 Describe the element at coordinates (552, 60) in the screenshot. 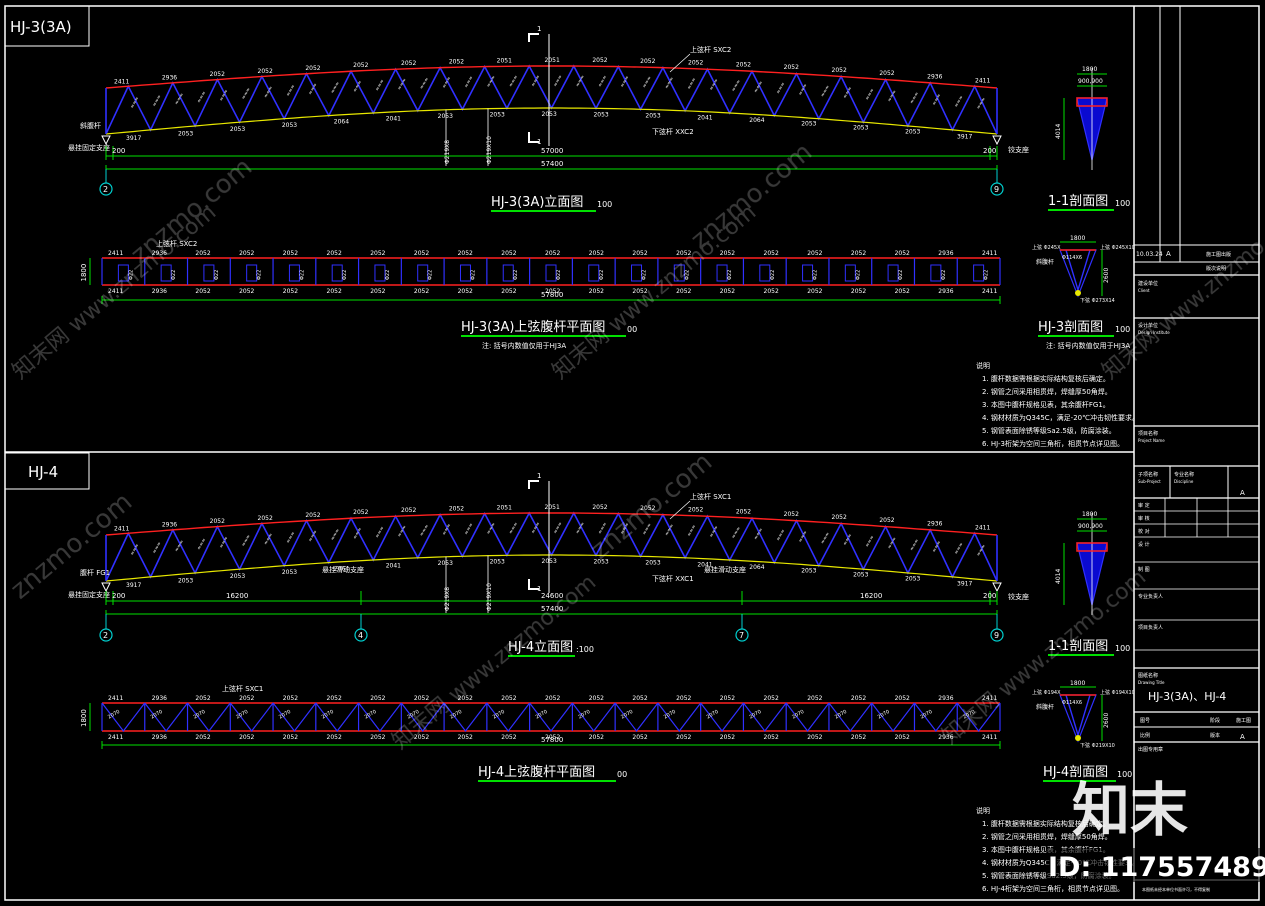

I see `hj3-top-chord-label: 2051` at that location.